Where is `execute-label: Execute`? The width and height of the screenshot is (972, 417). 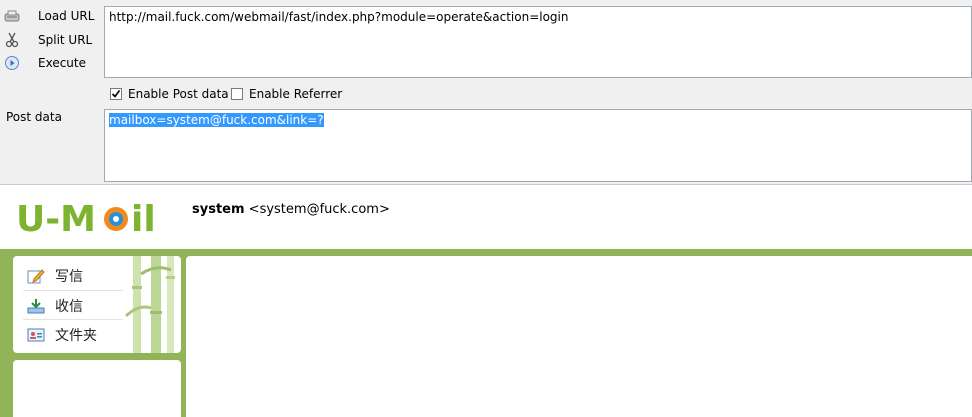
execute-label: Execute is located at coordinates (62, 63).